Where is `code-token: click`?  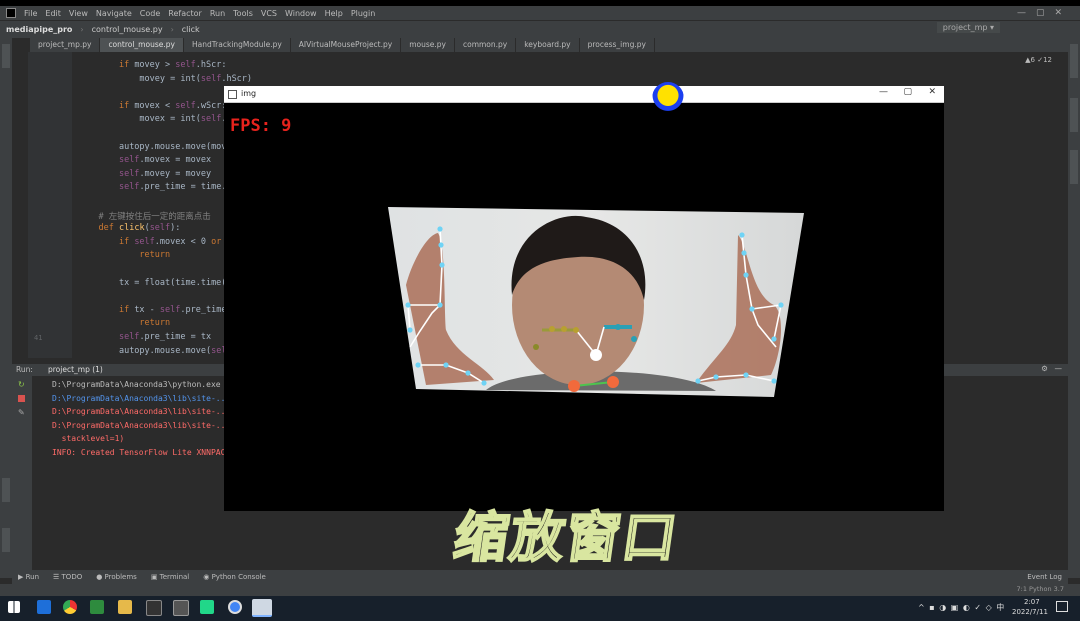 code-token: click is located at coordinates (131, 228).